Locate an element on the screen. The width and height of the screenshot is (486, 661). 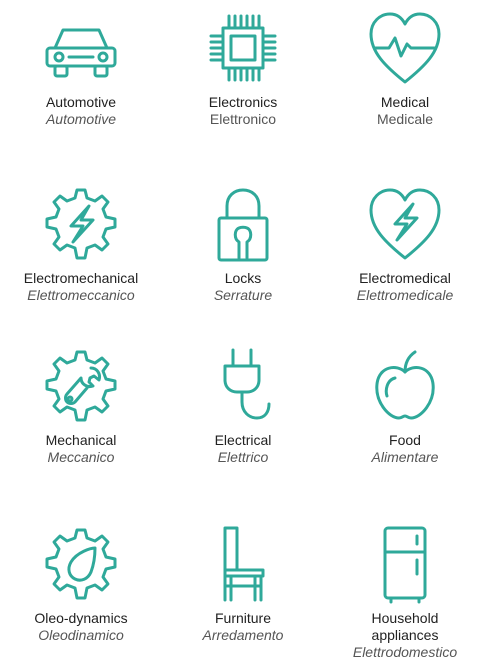
sector-label-en: Food is located at coordinates (405, 440).